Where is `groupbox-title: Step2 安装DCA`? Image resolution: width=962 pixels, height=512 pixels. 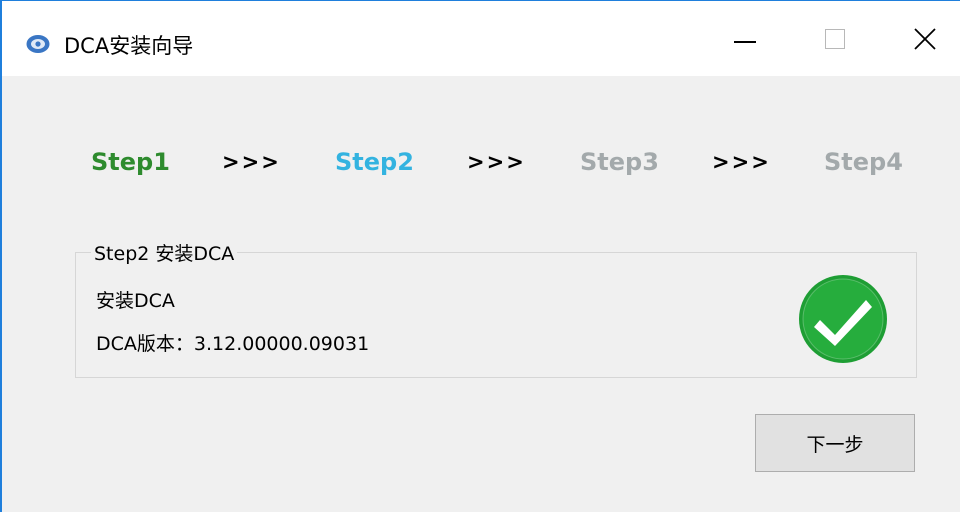 groupbox-title: Step2 安装DCA is located at coordinates (164, 252).